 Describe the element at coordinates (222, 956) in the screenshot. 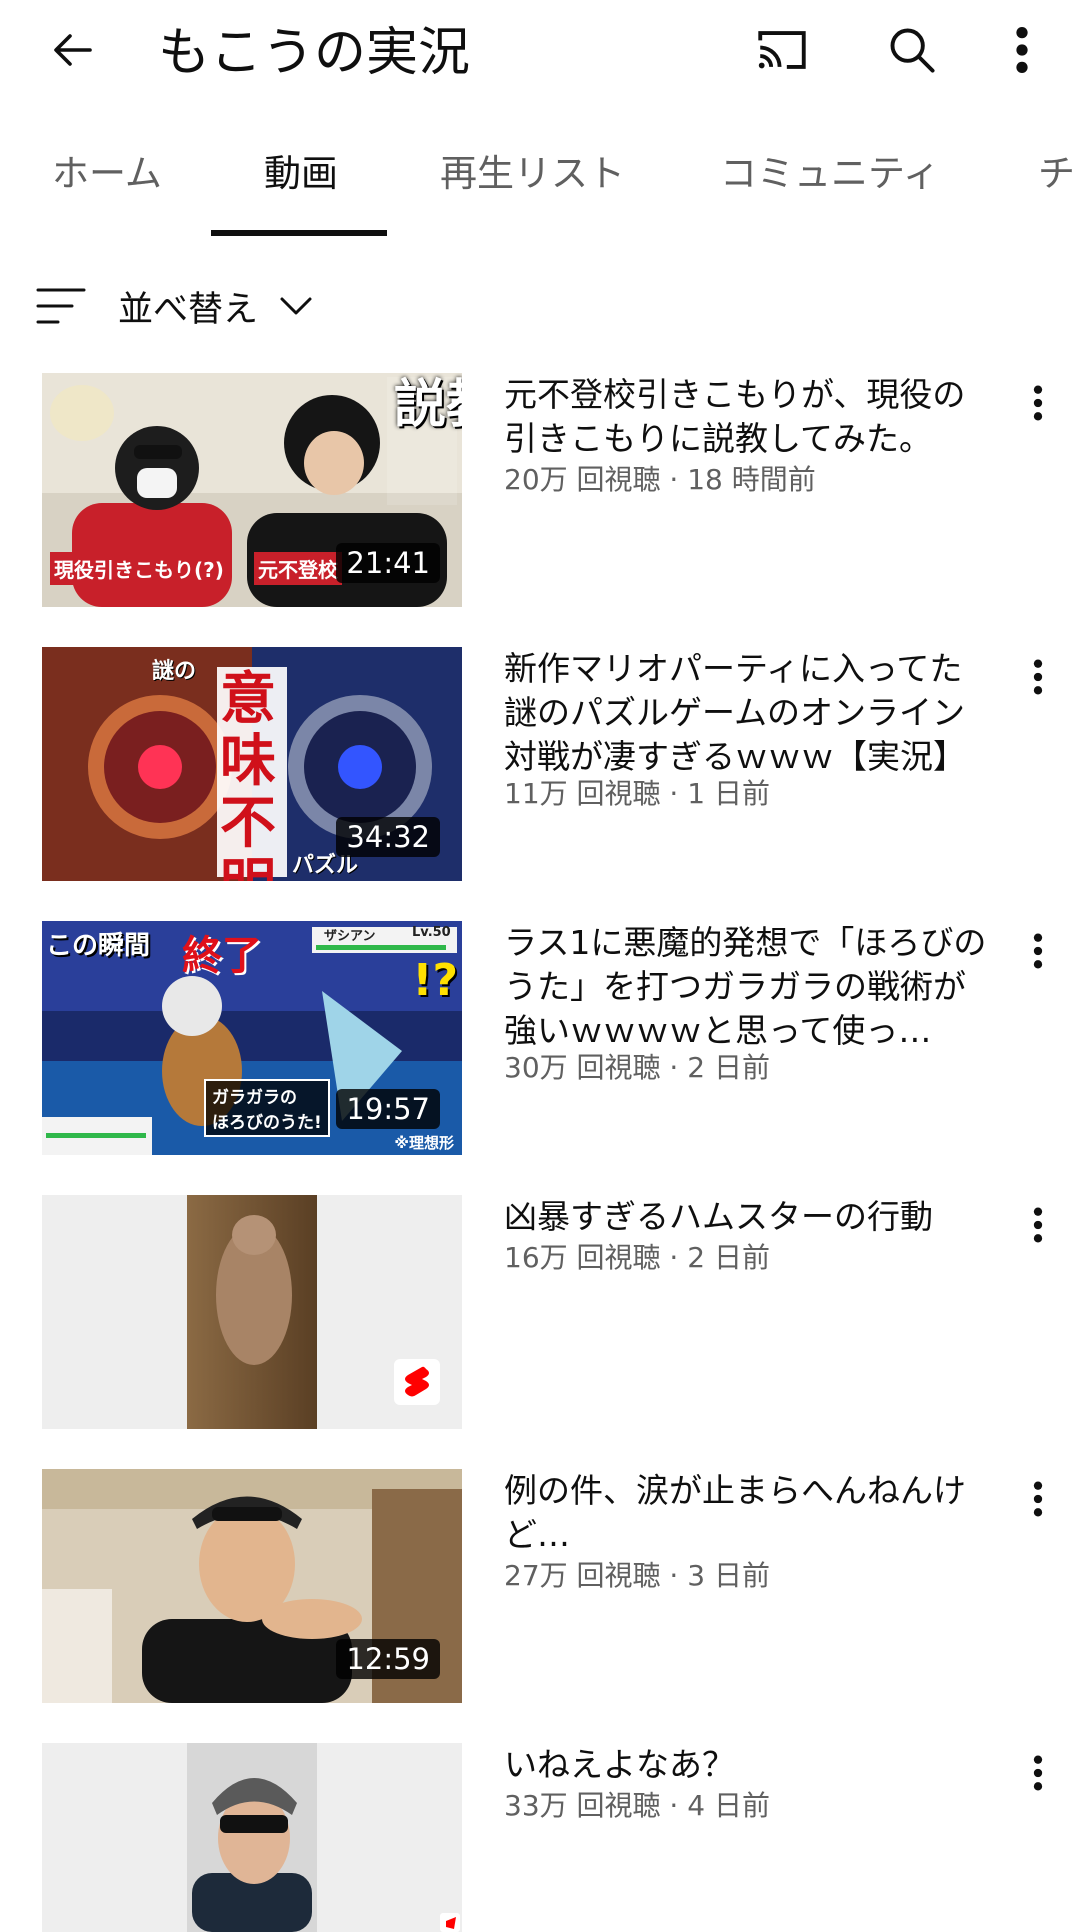

I see `thumbnail-caption: 終了` at that location.